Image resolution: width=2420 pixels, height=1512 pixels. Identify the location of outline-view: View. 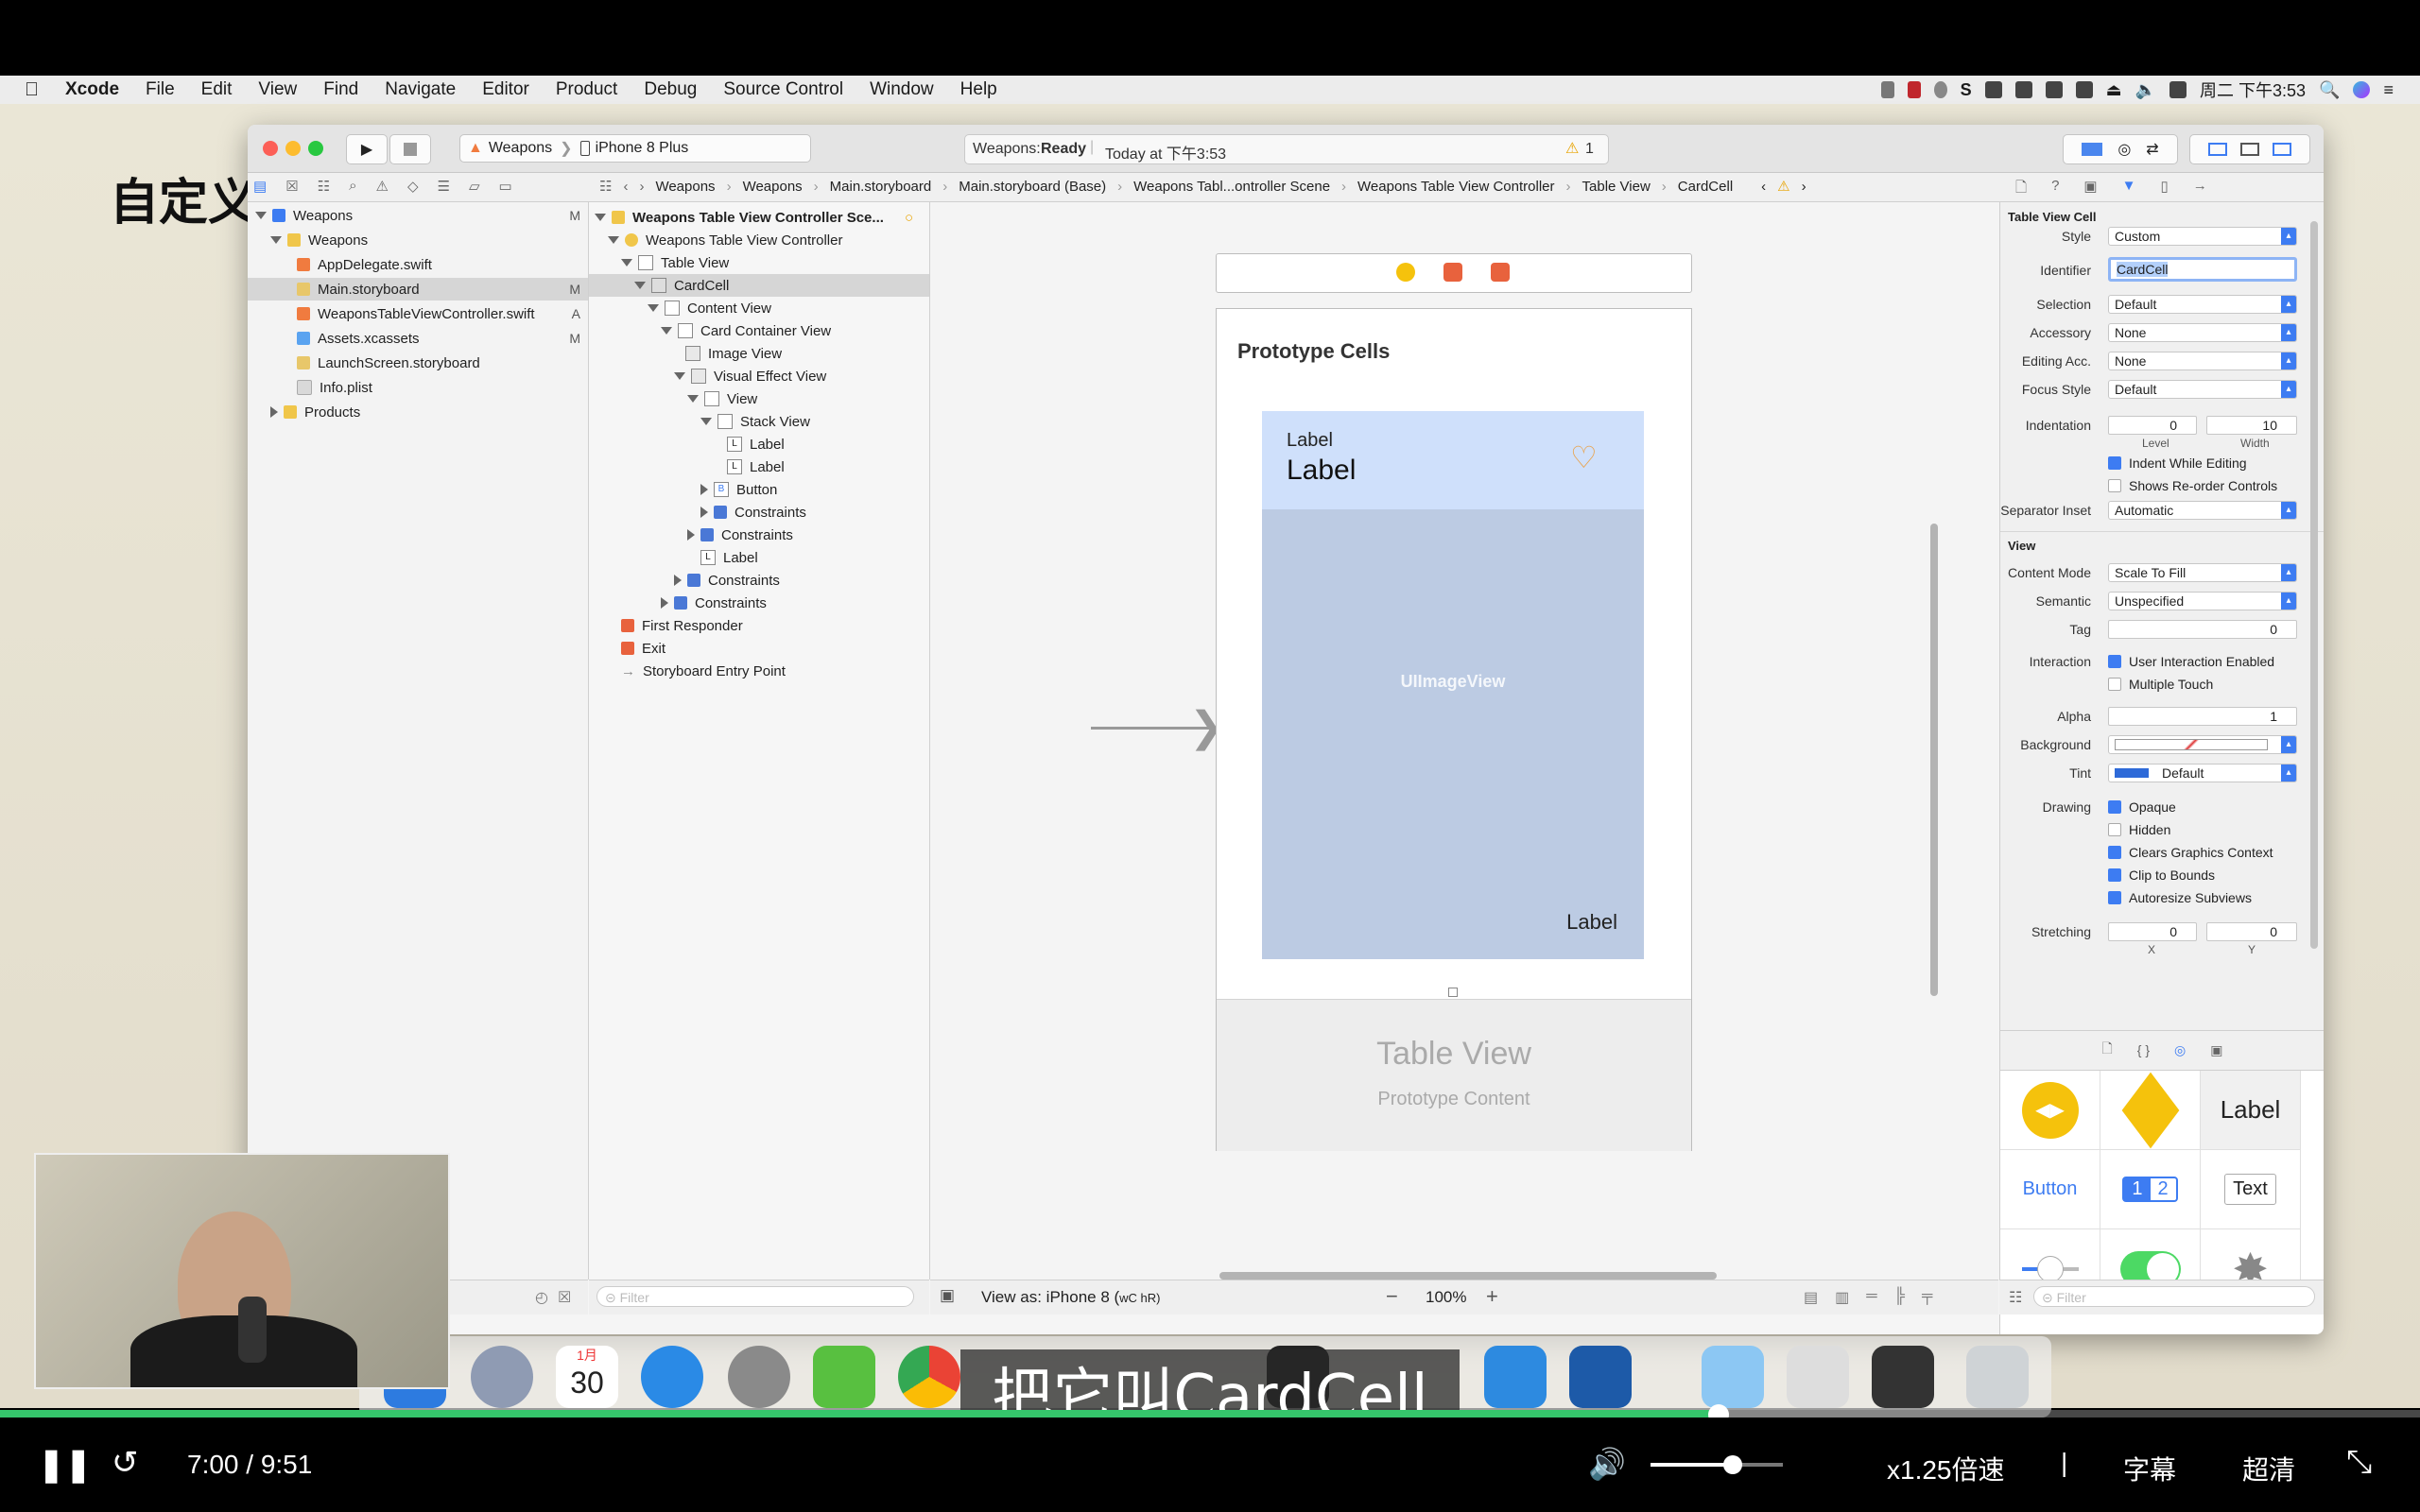
(722, 398).